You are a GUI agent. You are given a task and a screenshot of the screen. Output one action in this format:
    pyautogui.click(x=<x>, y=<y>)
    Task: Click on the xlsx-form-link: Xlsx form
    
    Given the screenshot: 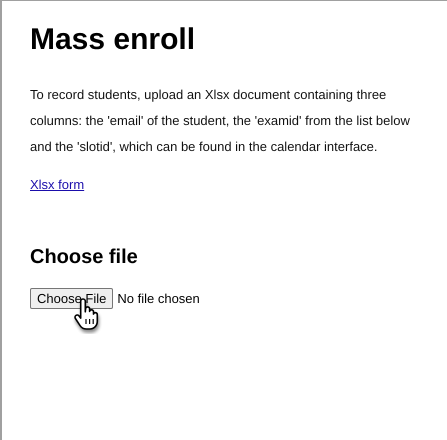 What is the action you would take?
    pyautogui.click(x=57, y=185)
    